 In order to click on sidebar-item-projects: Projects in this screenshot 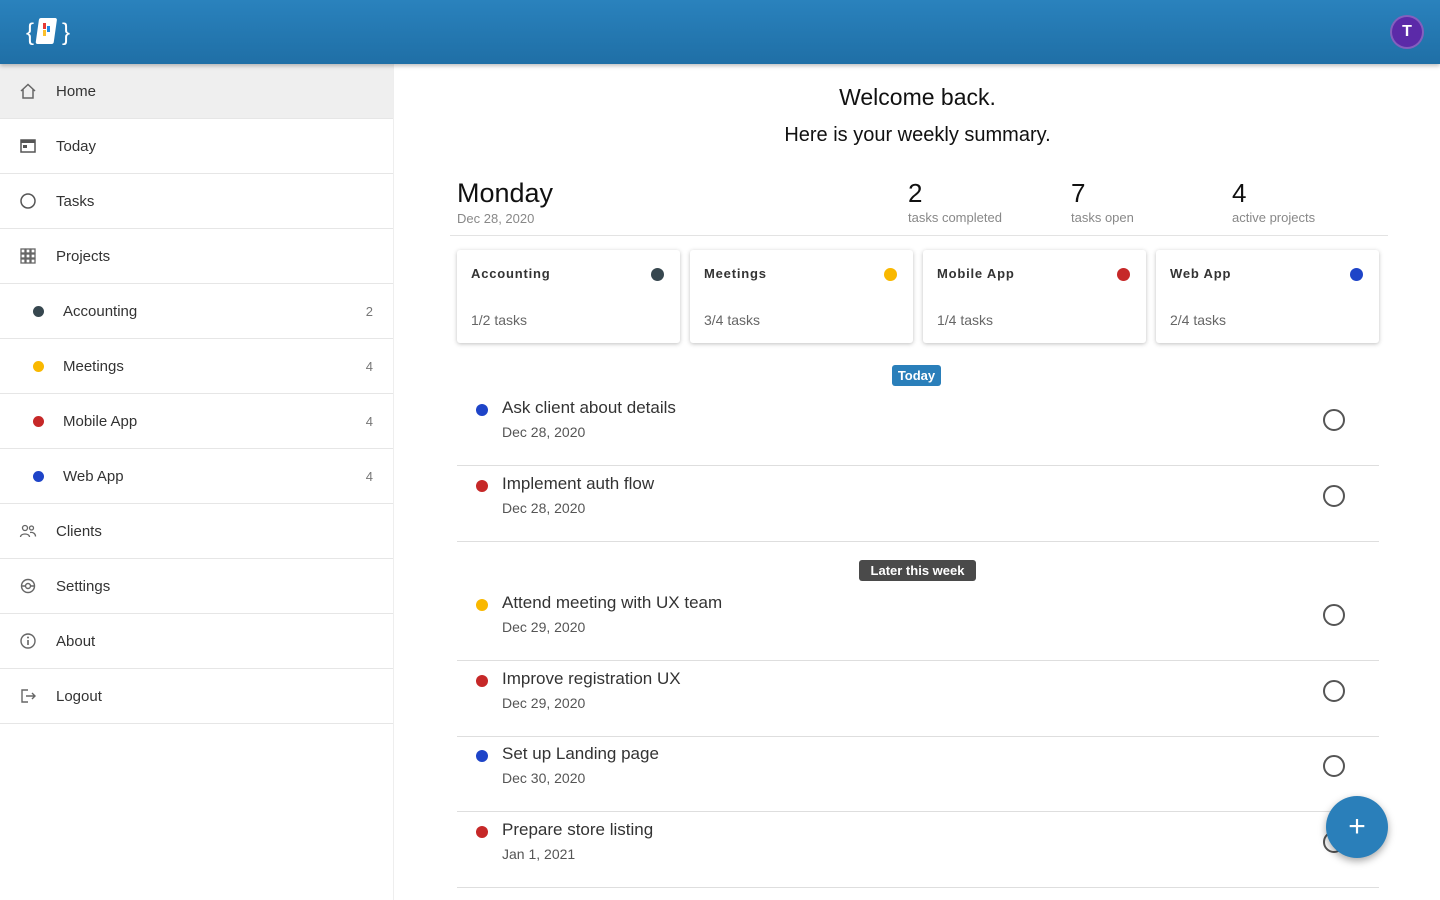, I will do `click(196, 256)`.